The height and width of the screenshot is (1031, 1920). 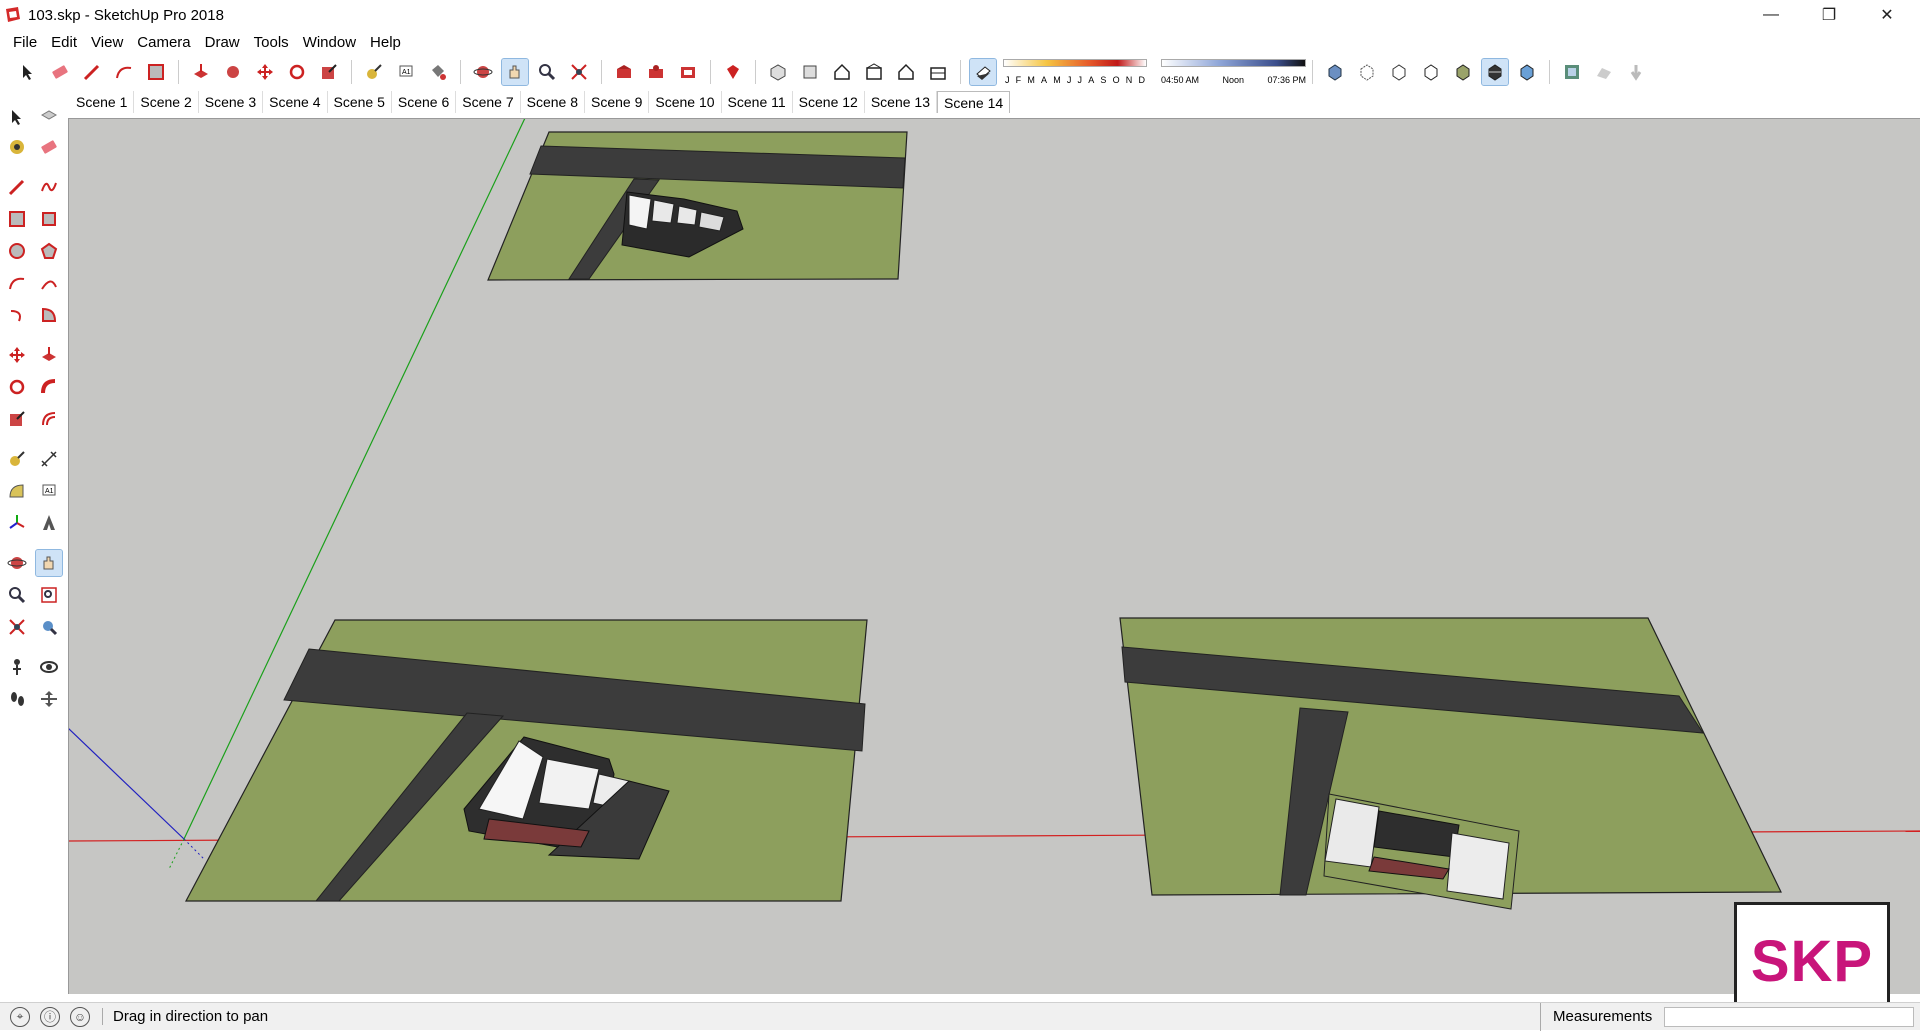 What do you see at coordinates (1450, 763) in the screenshot?
I see `site-plot-bottom-right` at bounding box center [1450, 763].